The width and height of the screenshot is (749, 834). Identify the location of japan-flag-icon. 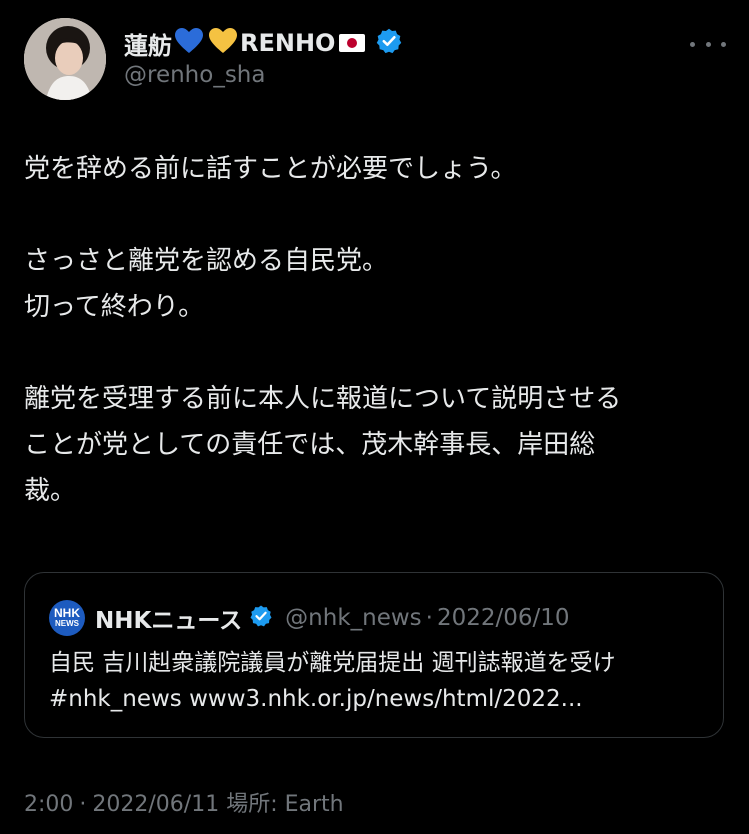
(352, 43).